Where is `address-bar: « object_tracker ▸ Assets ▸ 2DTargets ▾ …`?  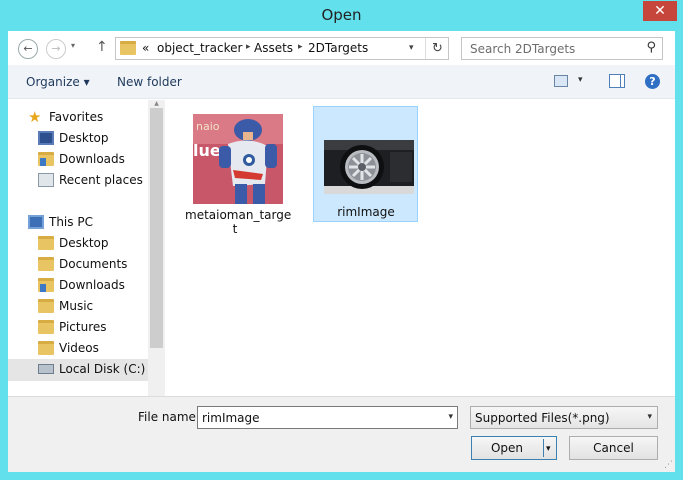 address-bar: « object_tracker ▸ Assets ▸ 2DTargets ▾ … is located at coordinates (282, 48).